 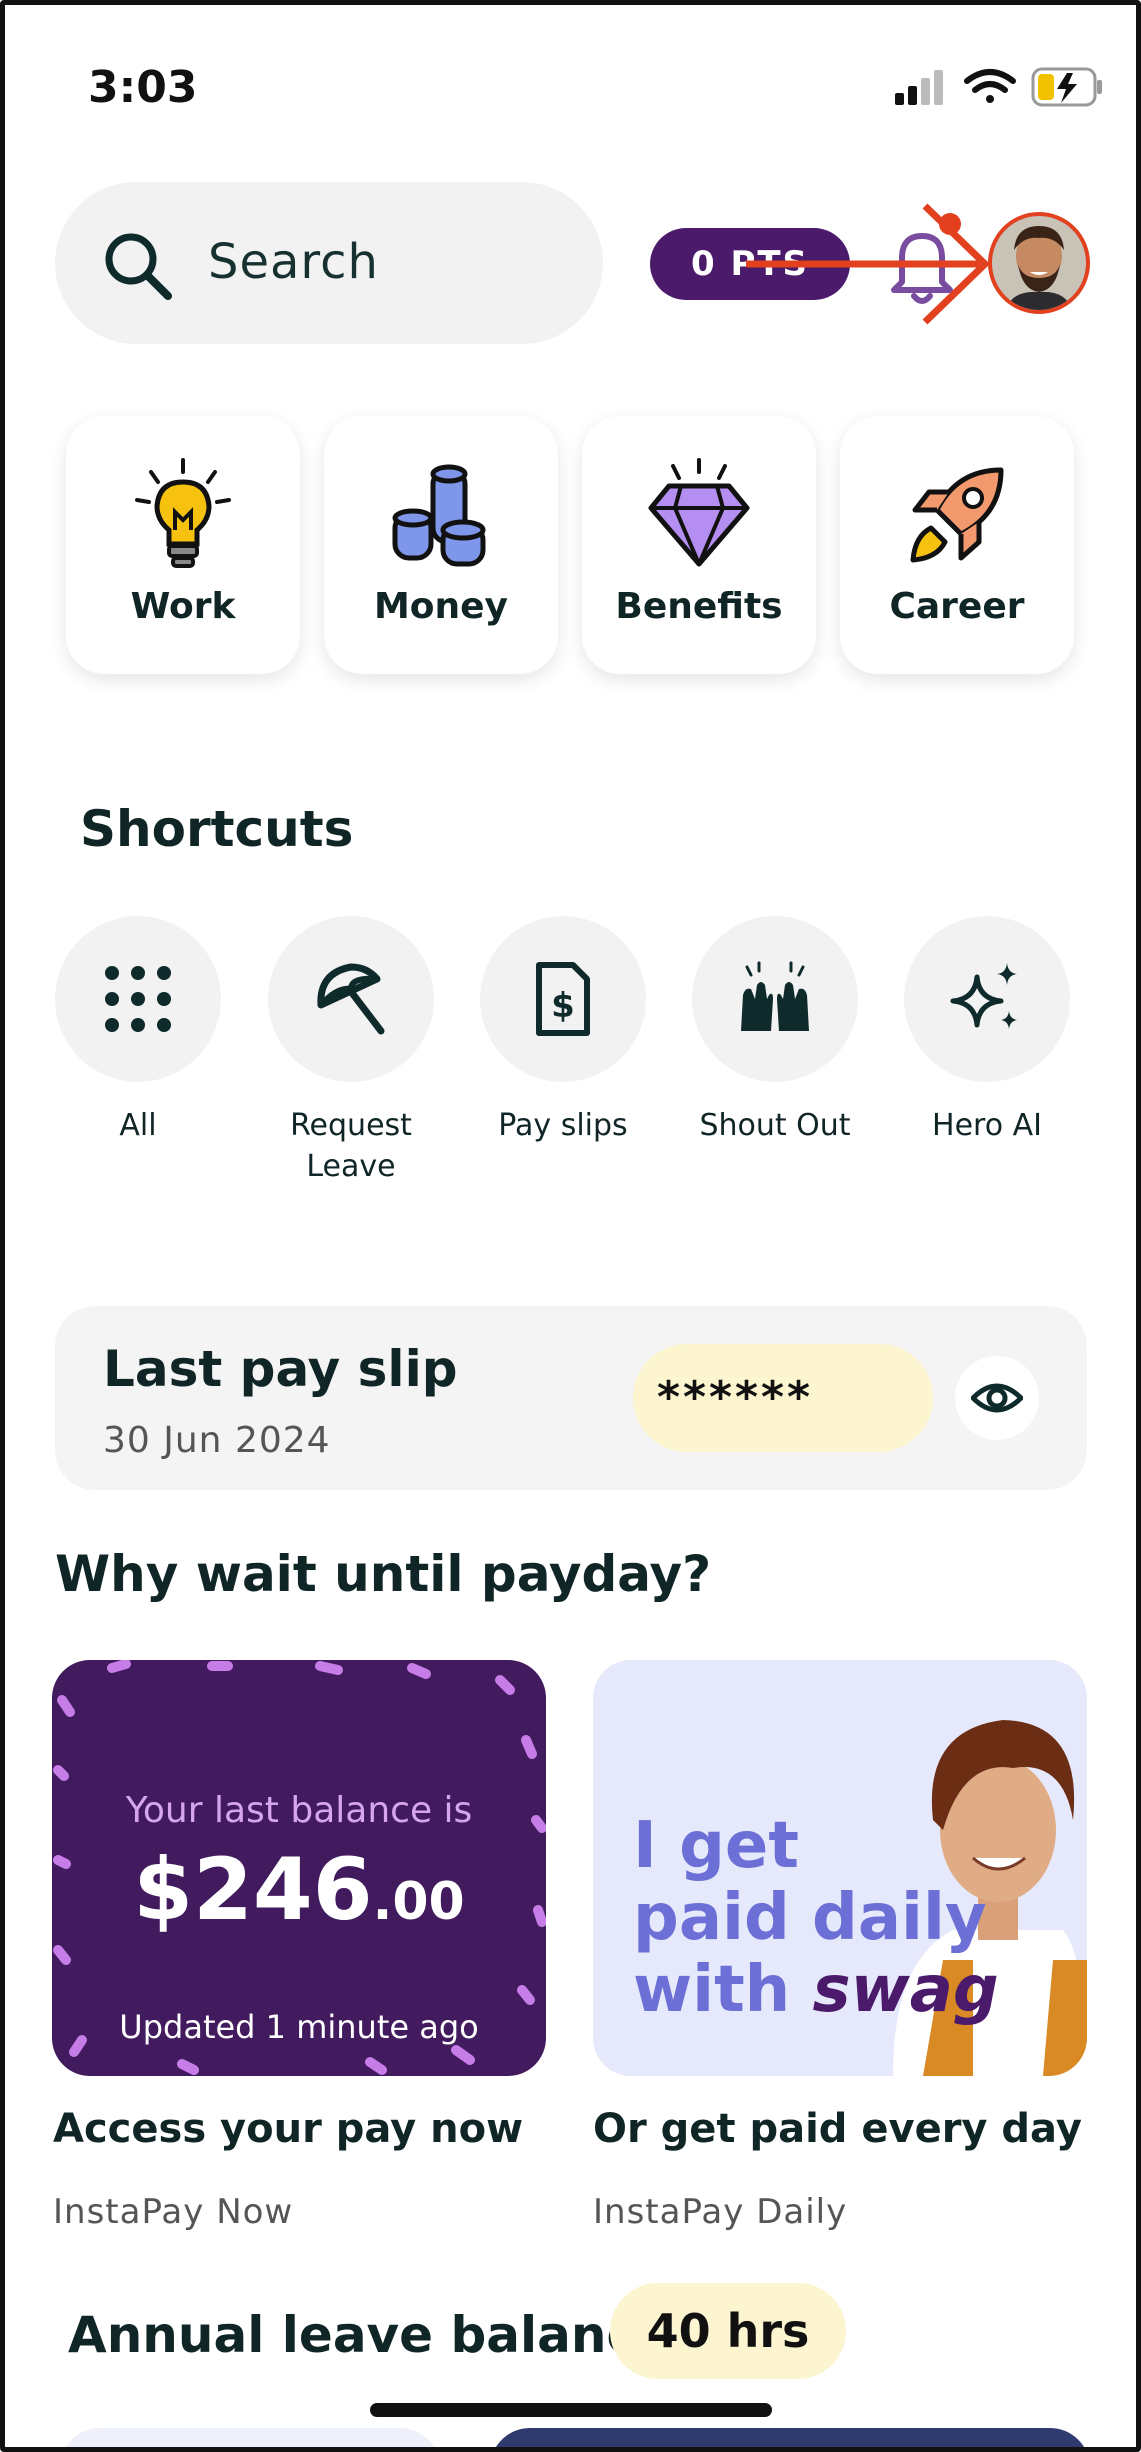 I want to click on instapay-section-title: Why wait until payday?, so click(x=383, y=1574).